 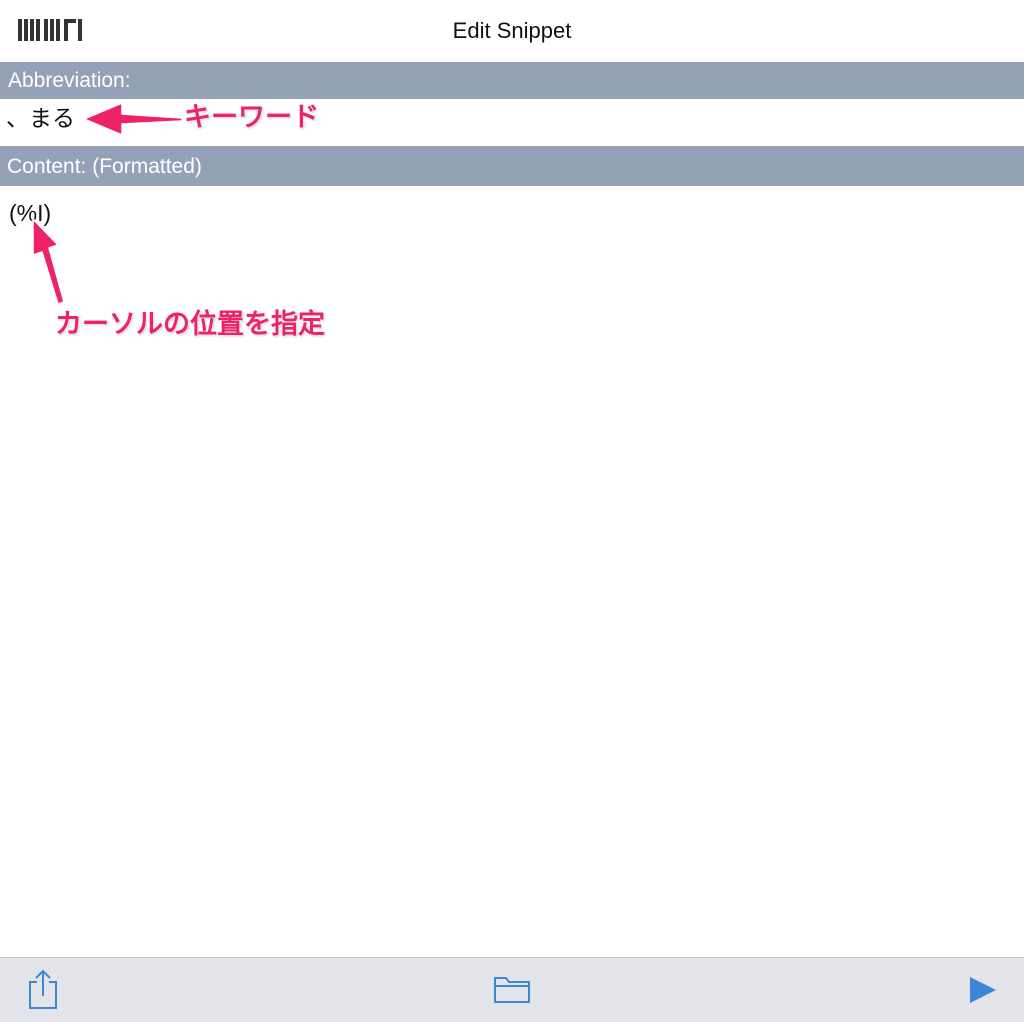 I want to click on folder-icon, so click(x=512, y=989).